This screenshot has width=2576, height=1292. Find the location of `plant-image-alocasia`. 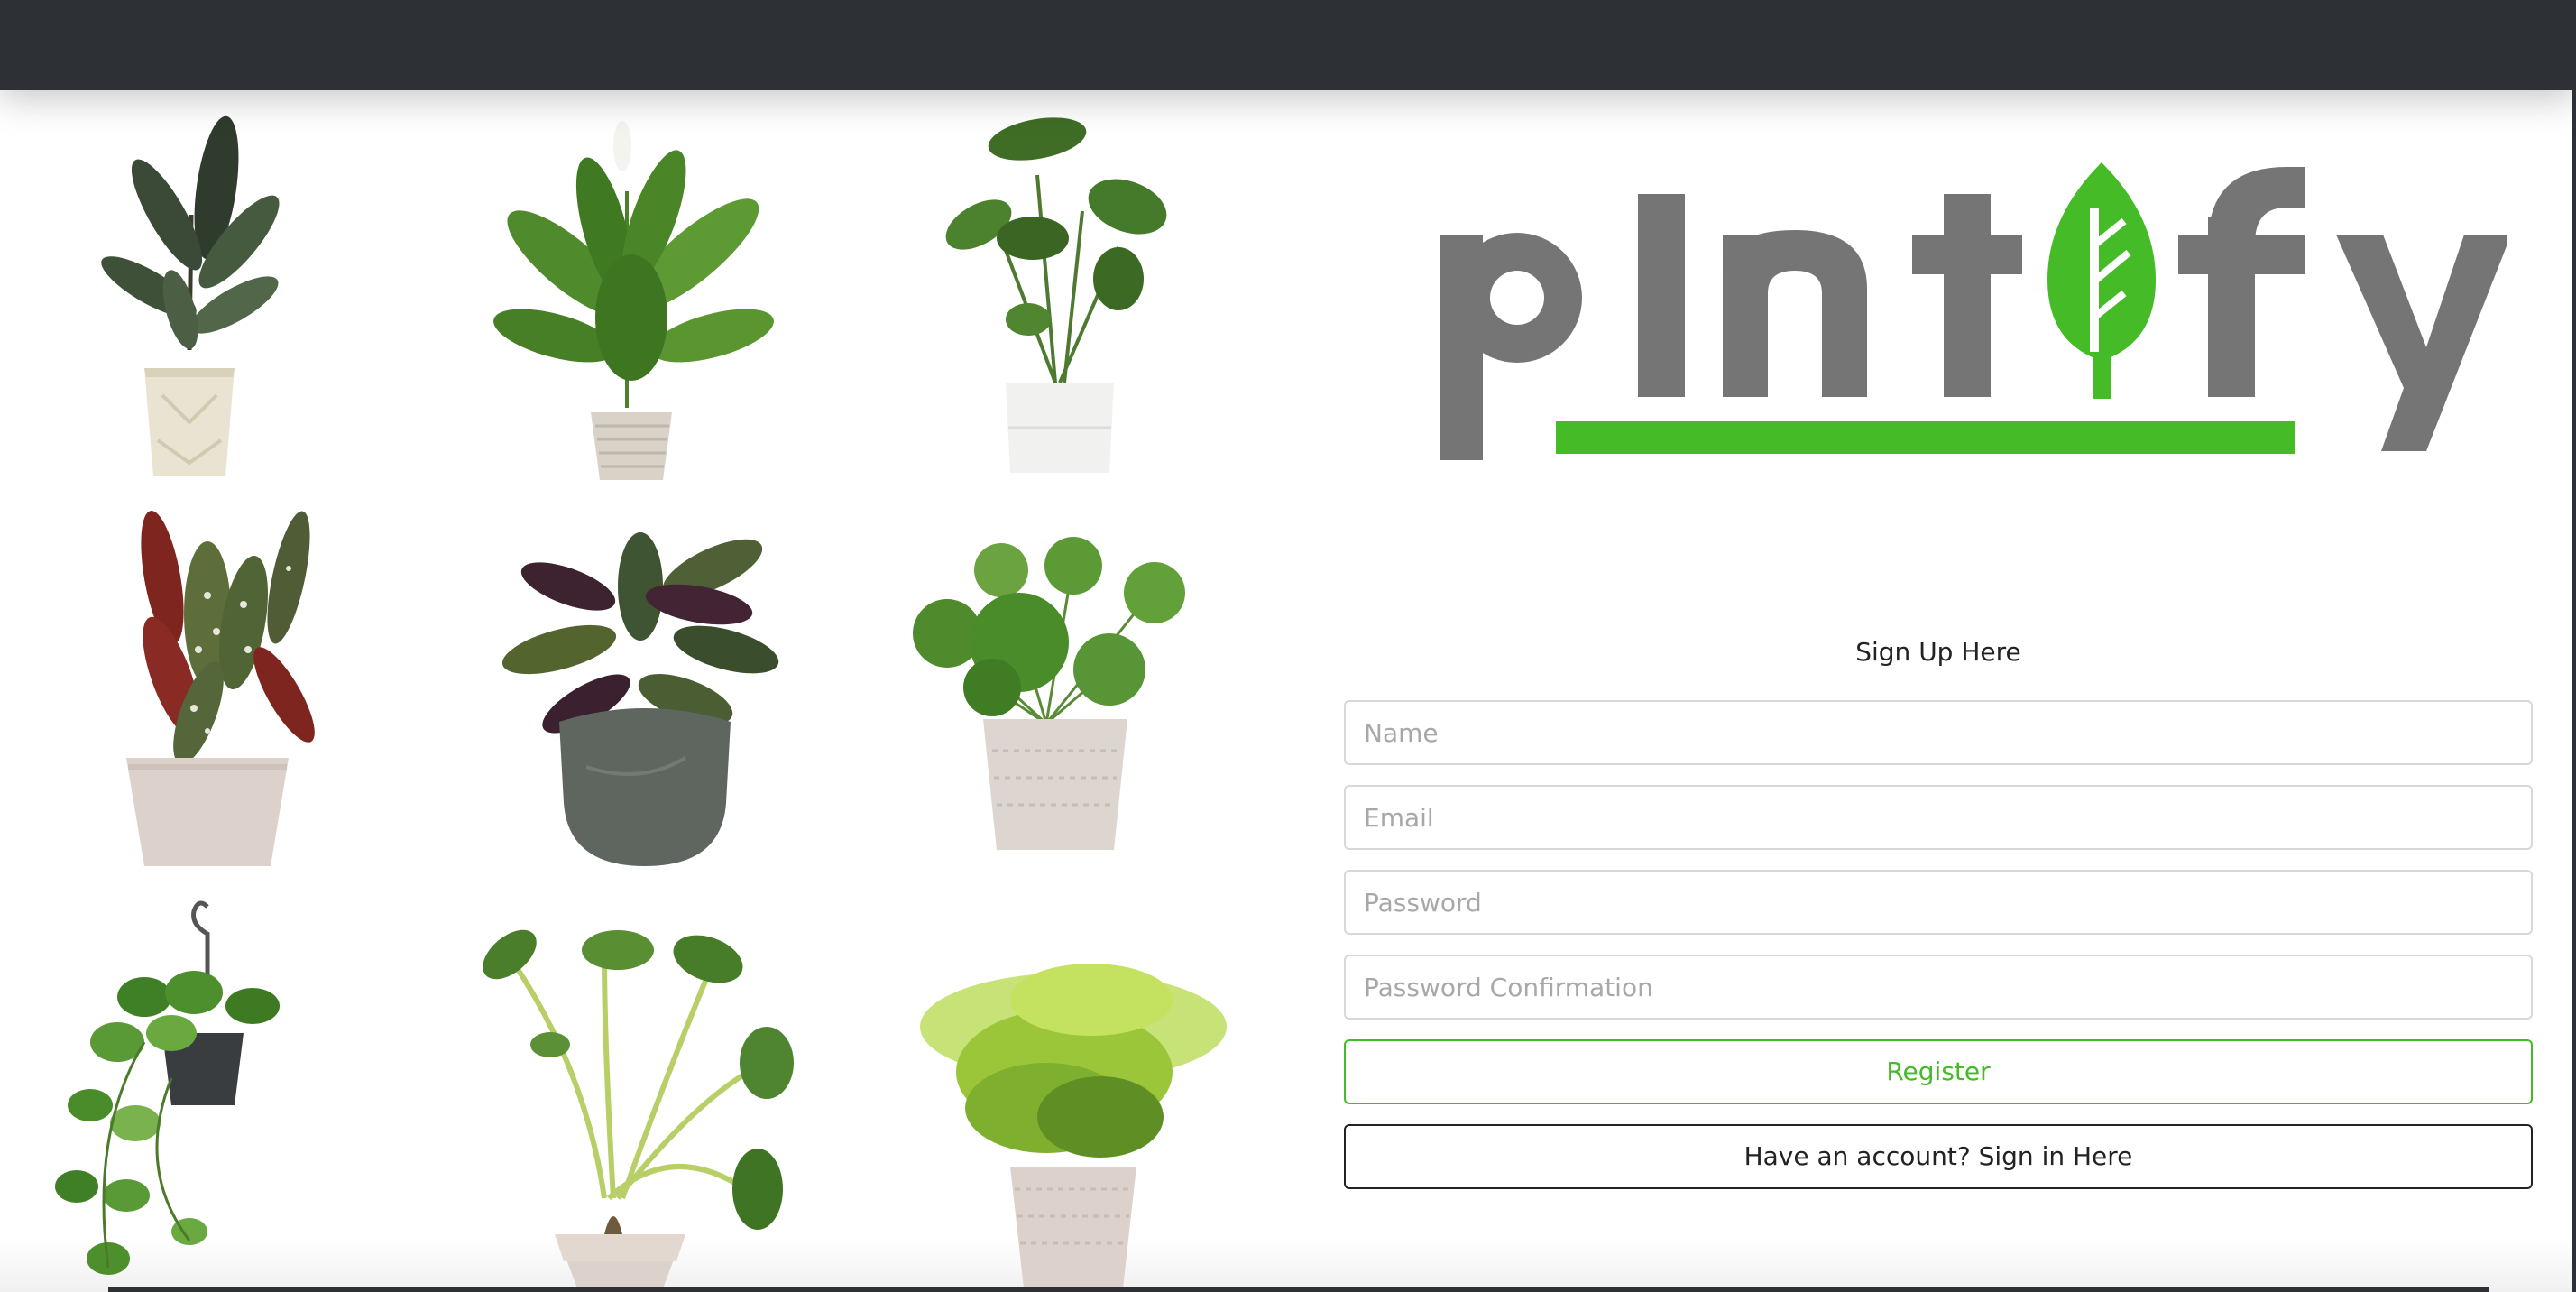

plant-image-alocasia is located at coordinates (641, 1098).